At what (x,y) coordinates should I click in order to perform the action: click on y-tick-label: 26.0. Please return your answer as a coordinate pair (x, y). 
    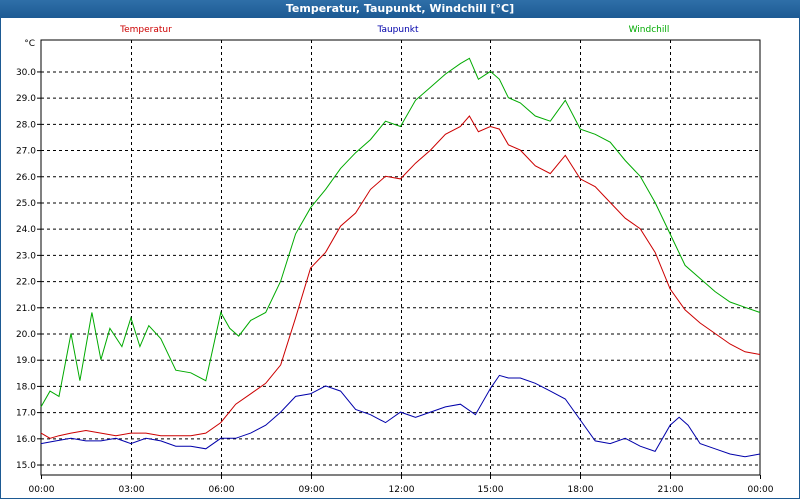
    Looking at the image, I should click on (26, 178).